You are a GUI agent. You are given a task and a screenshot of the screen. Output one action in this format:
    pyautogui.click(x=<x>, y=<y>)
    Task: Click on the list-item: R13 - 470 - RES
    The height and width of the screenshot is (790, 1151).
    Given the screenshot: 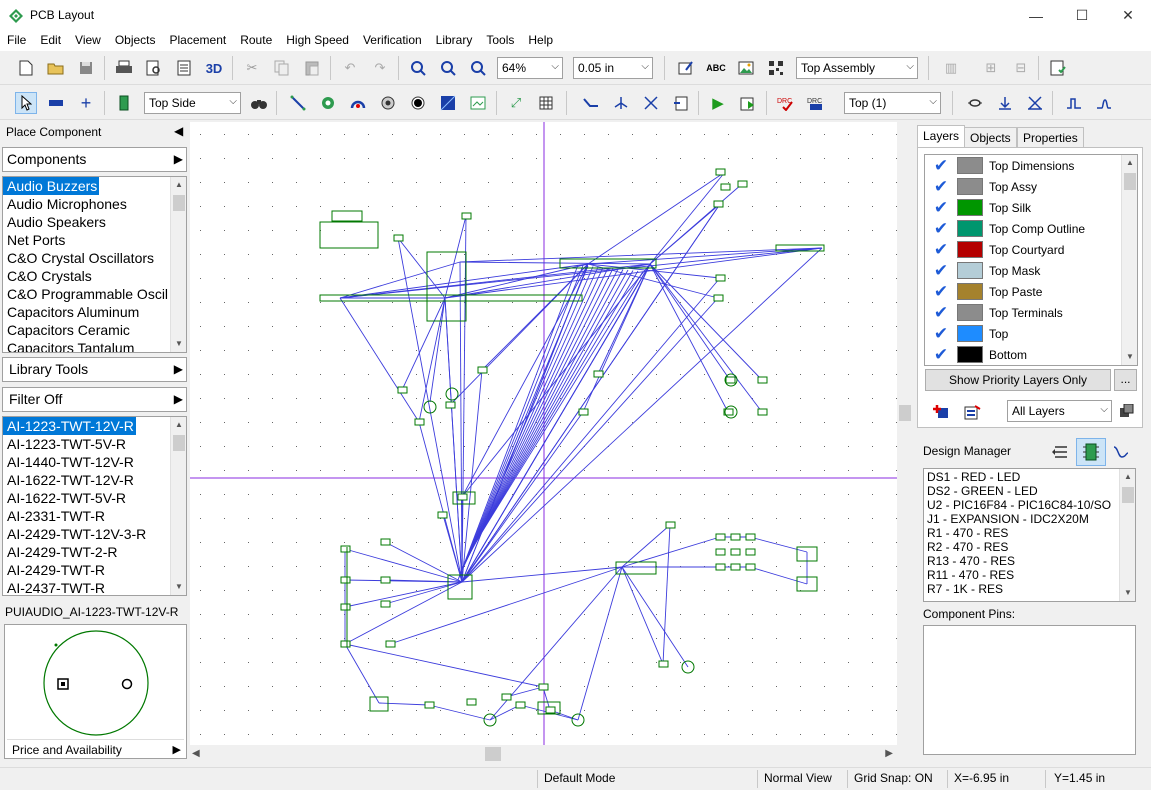 What is the action you would take?
    pyautogui.click(x=1029, y=561)
    